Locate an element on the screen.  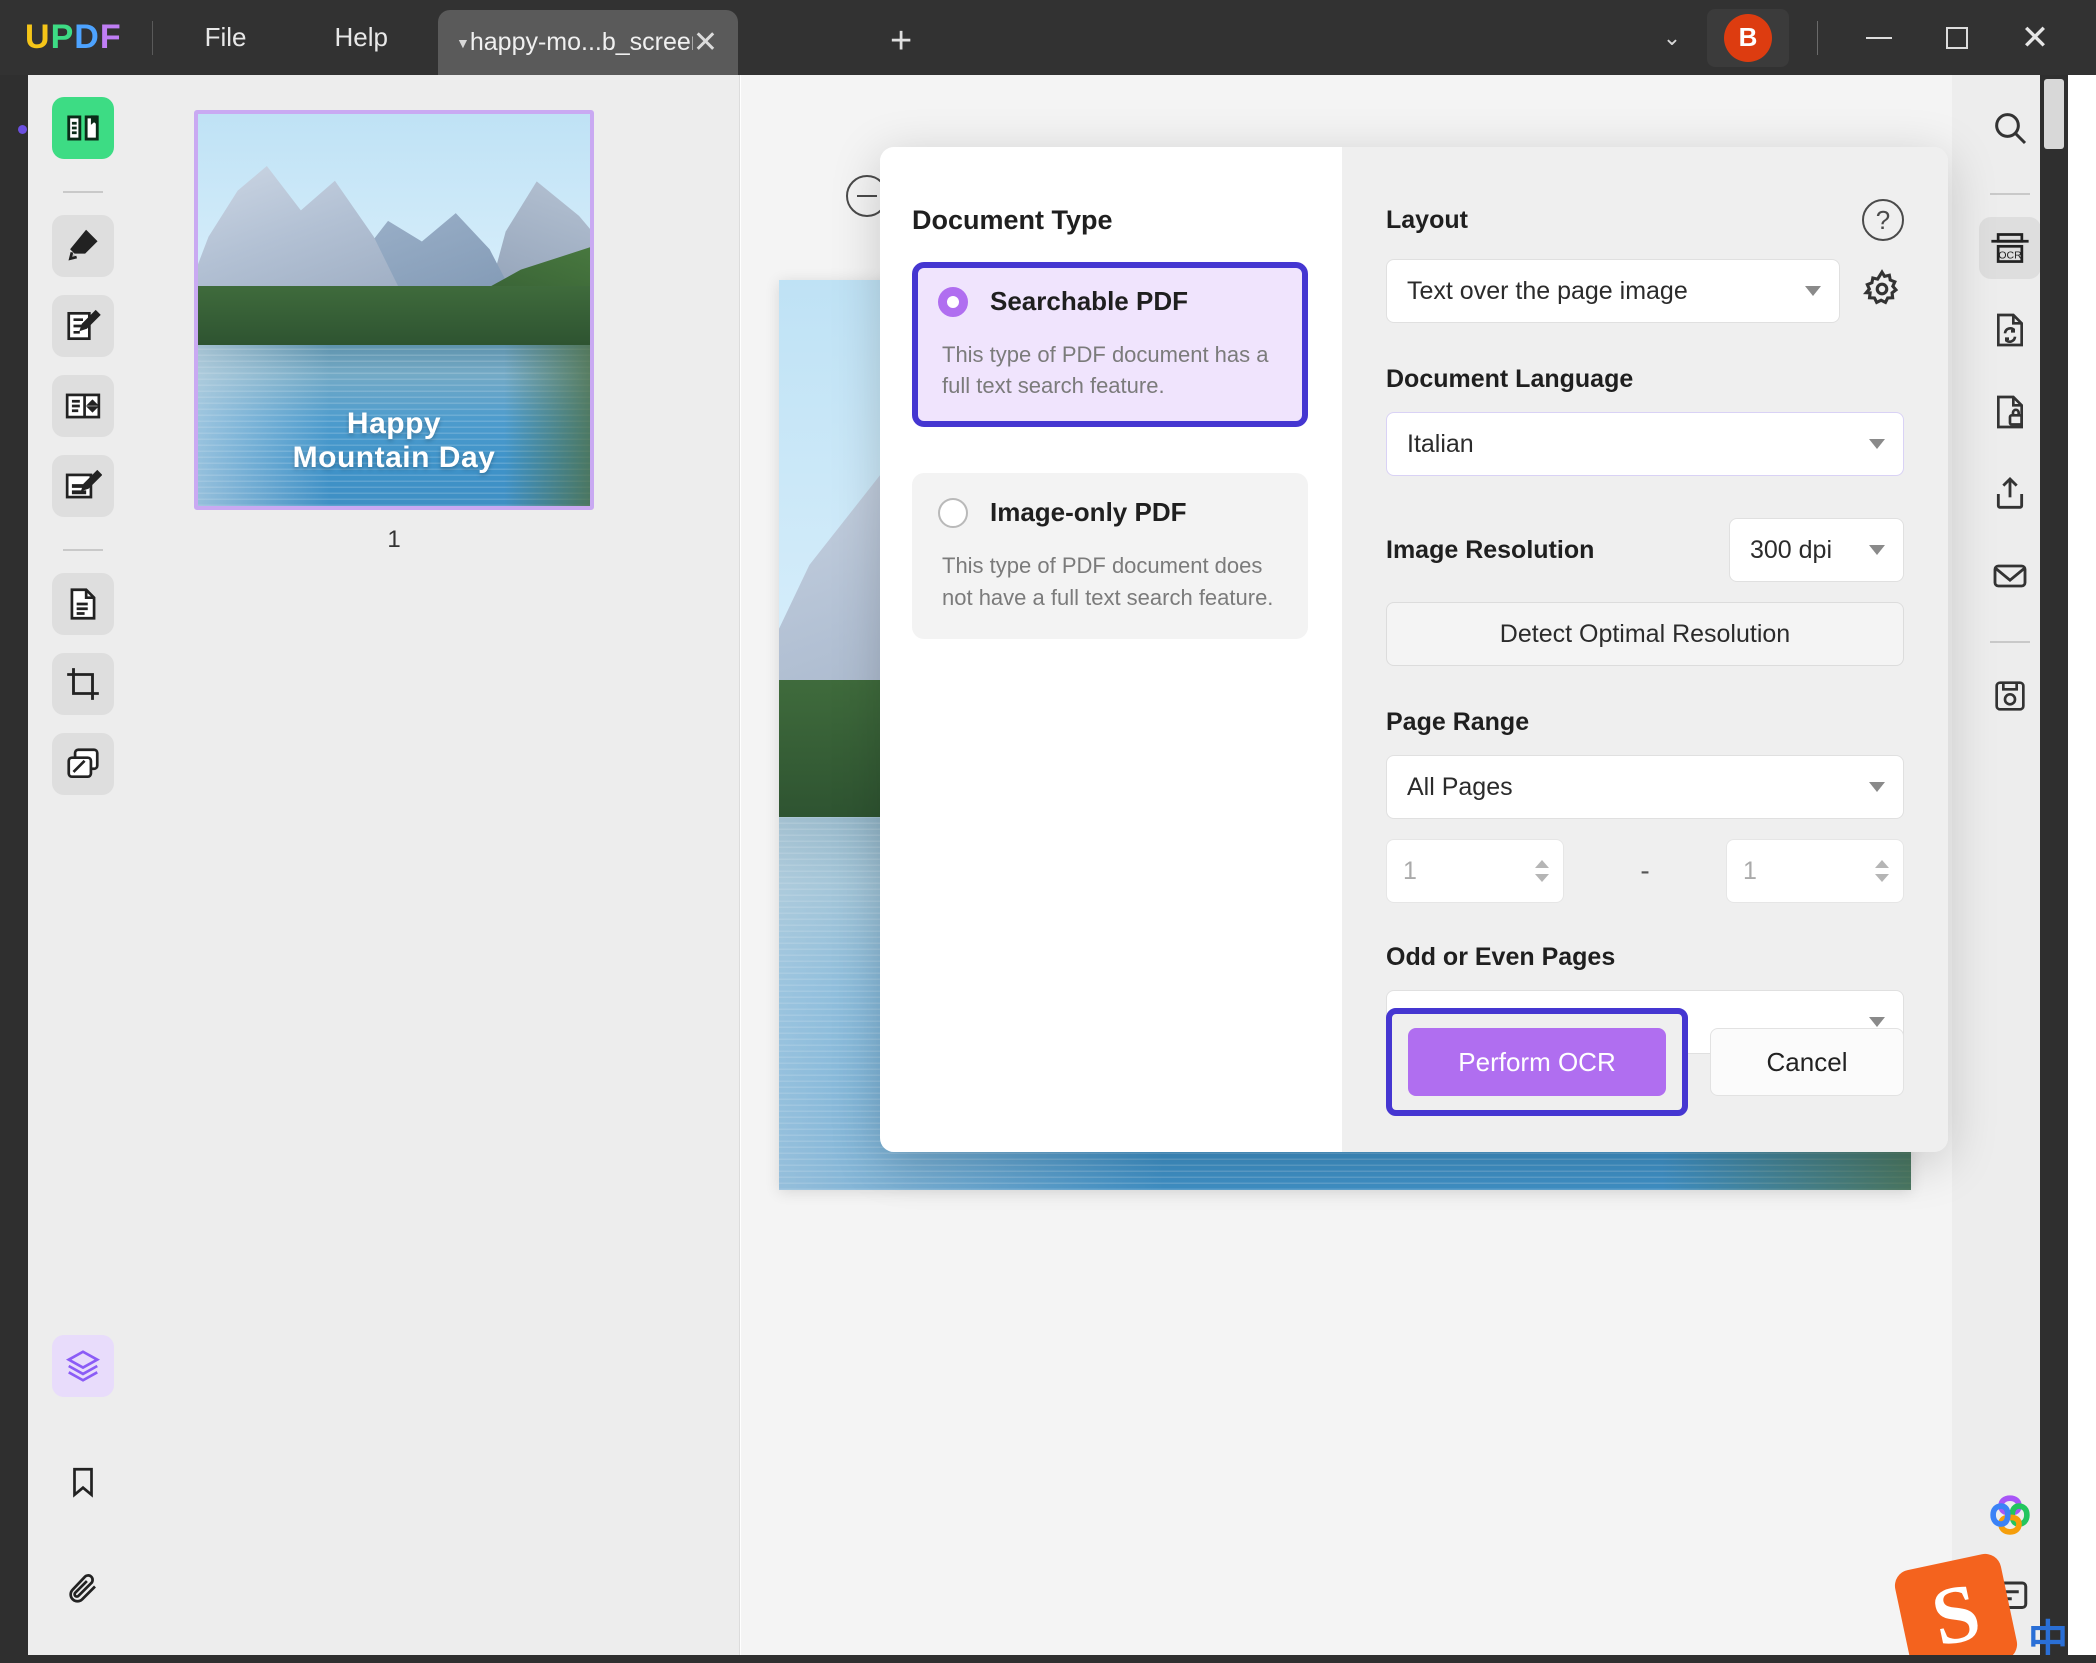
page-thumbnail: Happy Mountain Day is located at coordinates (394, 310).